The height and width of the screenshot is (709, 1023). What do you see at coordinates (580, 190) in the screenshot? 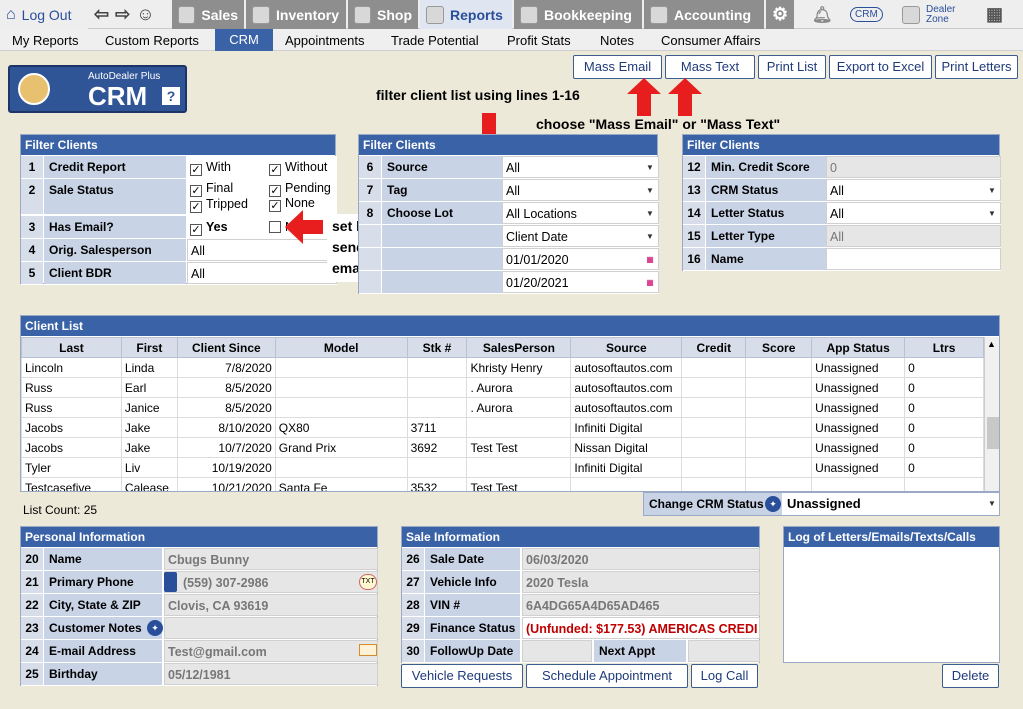
I see `tag-select: All ▼` at bounding box center [580, 190].